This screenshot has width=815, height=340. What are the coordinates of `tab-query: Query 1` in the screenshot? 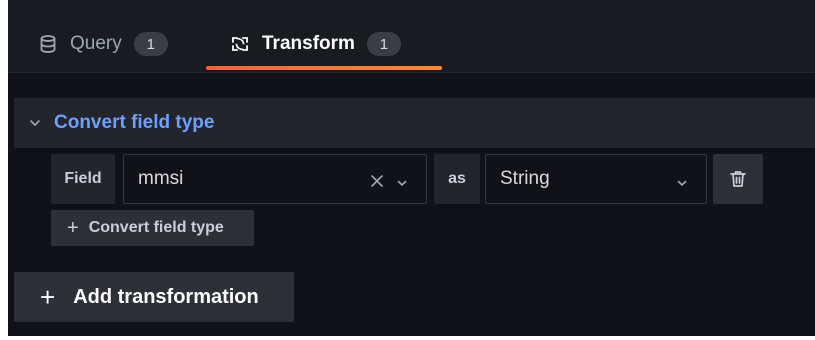 It's located at (103, 44).